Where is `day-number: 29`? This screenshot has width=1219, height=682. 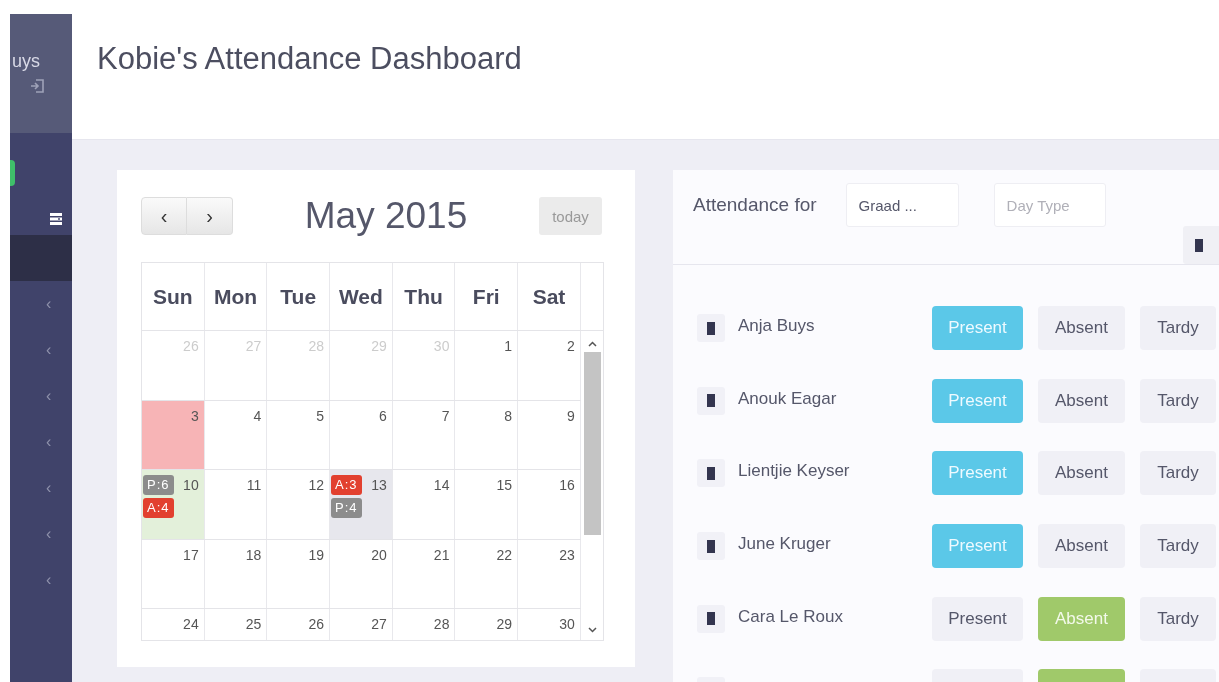
day-number: 29 is located at coordinates (504, 624).